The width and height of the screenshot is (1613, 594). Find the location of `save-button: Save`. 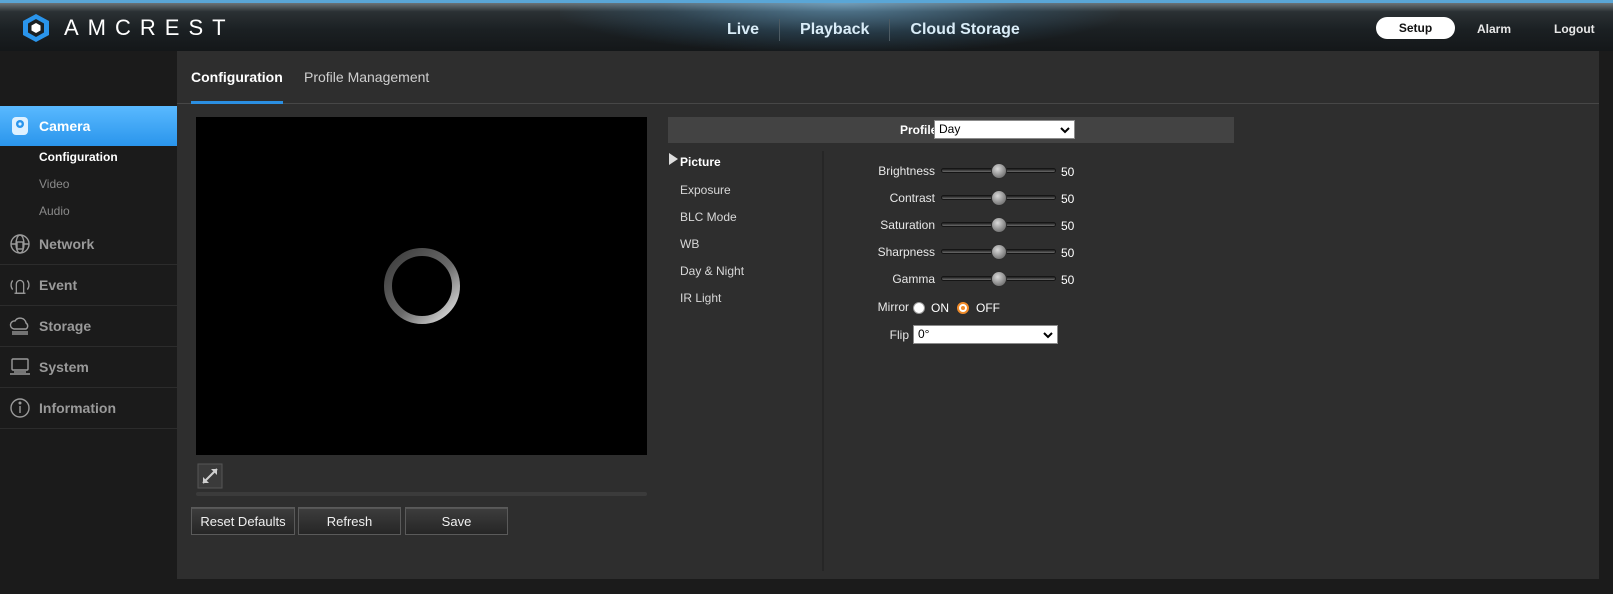

save-button: Save is located at coordinates (456, 521).